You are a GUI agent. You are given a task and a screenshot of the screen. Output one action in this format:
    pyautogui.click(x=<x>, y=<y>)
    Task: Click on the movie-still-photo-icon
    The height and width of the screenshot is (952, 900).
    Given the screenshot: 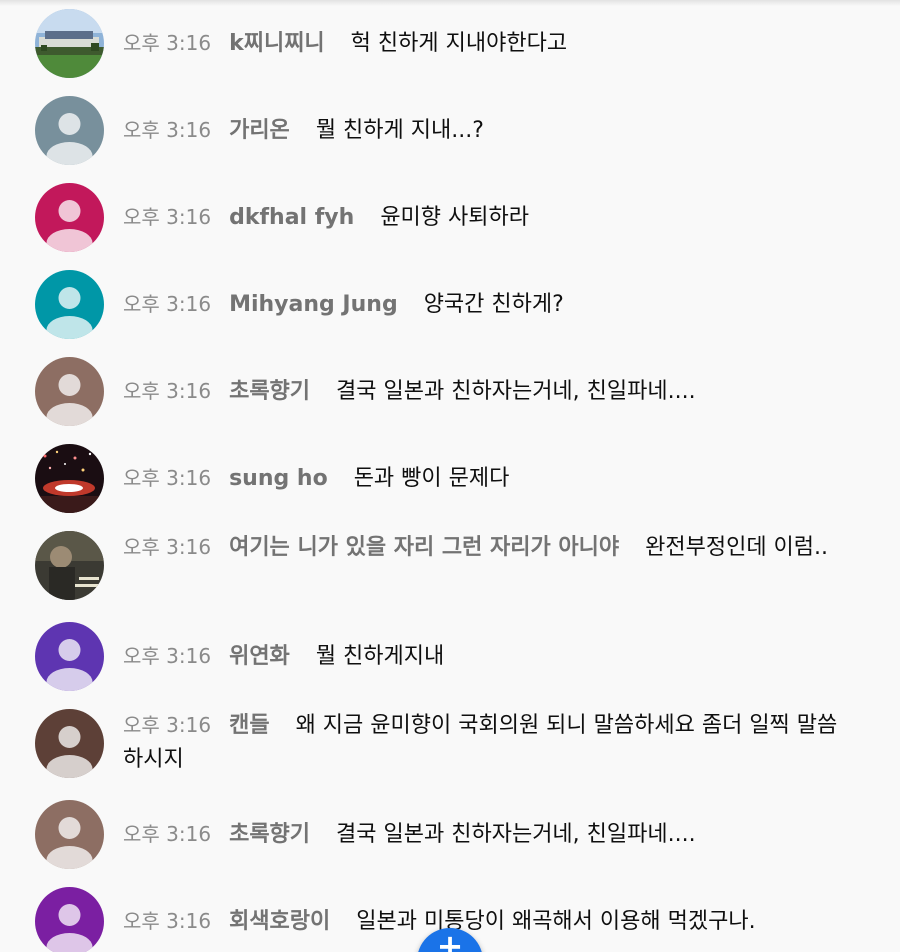 What is the action you would take?
    pyautogui.click(x=69, y=565)
    